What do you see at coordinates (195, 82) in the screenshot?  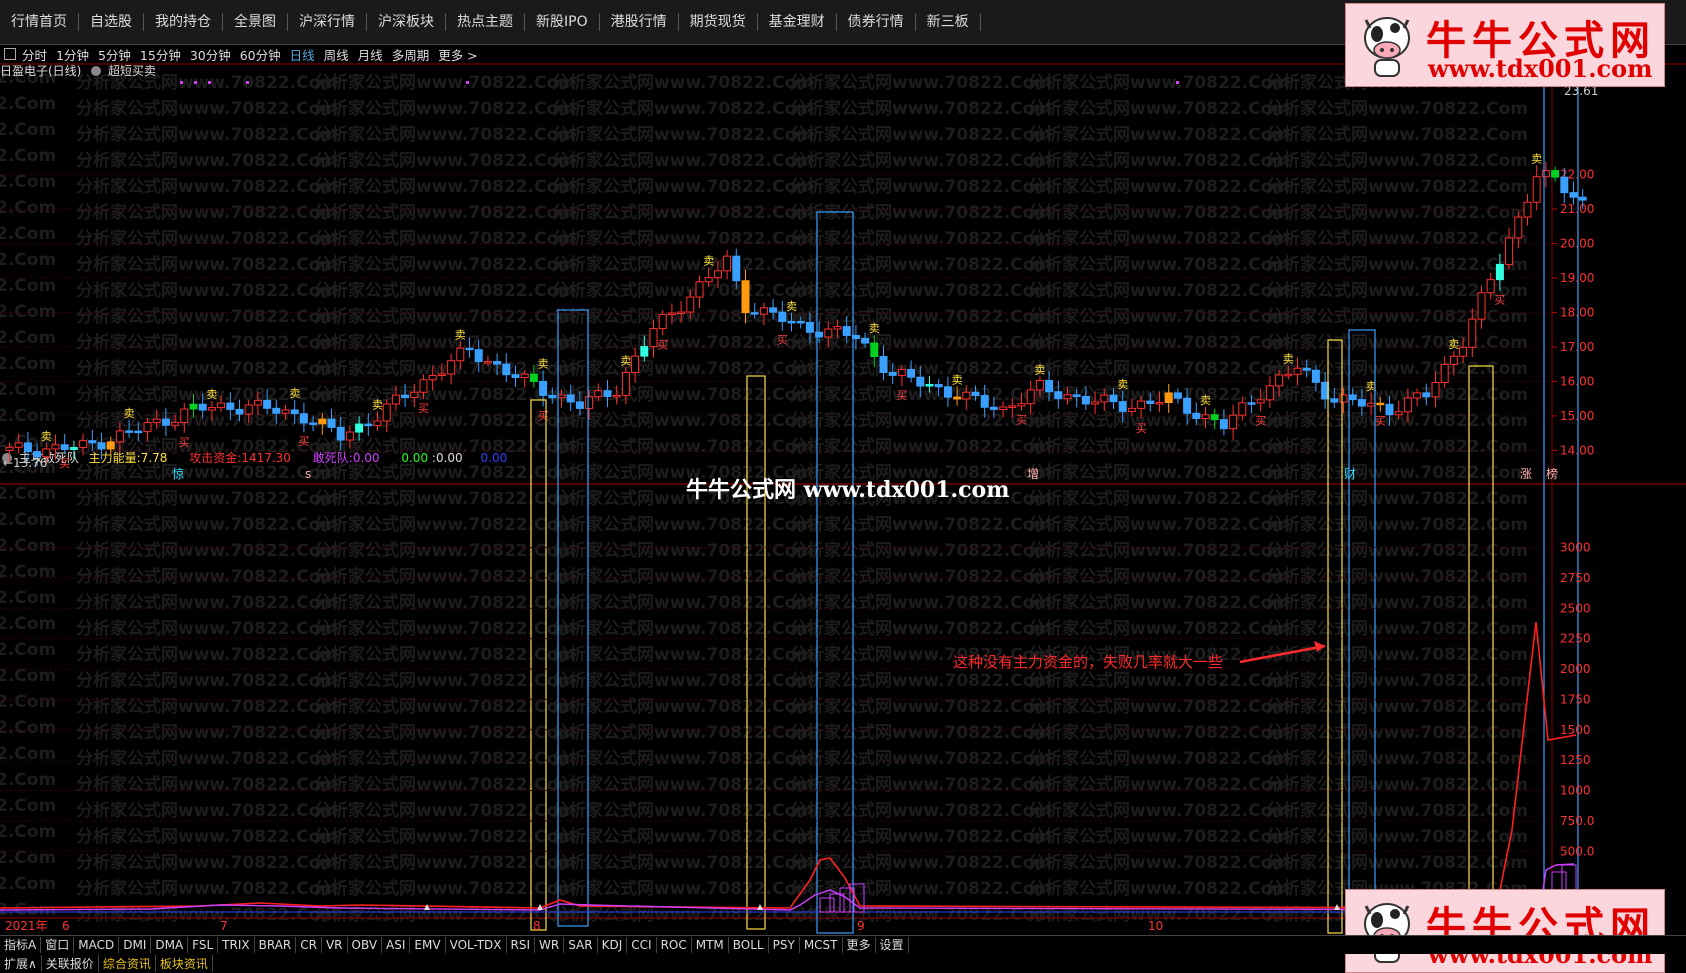 I see `signal-dot` at bounding box center [195, 82].